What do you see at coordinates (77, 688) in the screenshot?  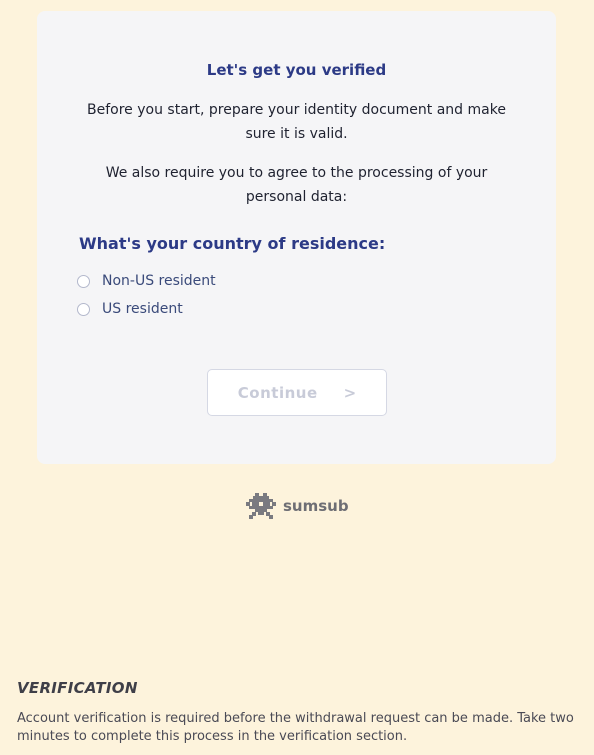 I see `verification-heading: VERIFICATION` at bounding box center [77, 688].